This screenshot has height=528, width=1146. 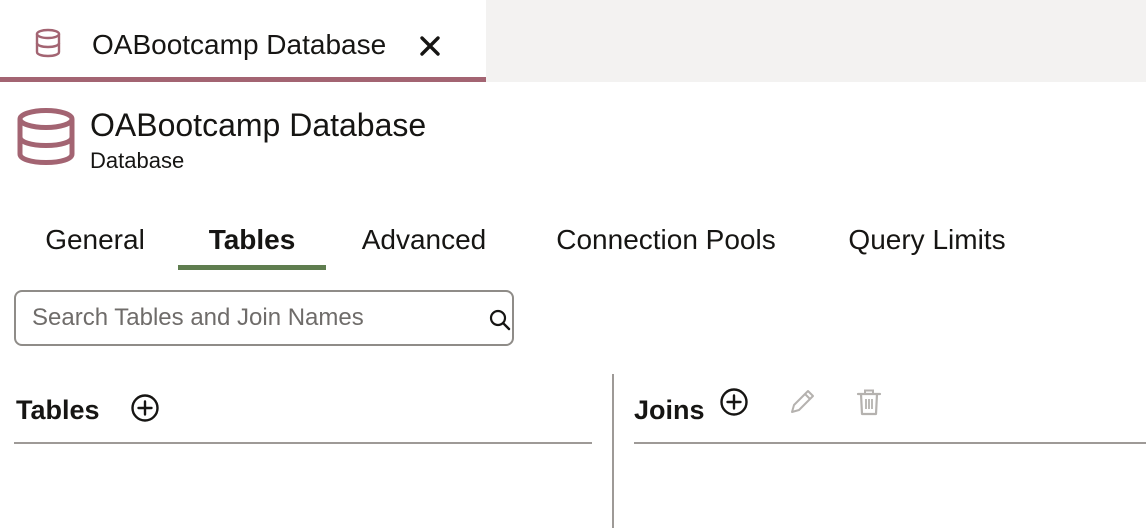 What do you see at coordinates (58, 410) in the screenshot?
I see `tables-heading: Tables` at bounding box center [58, 410].